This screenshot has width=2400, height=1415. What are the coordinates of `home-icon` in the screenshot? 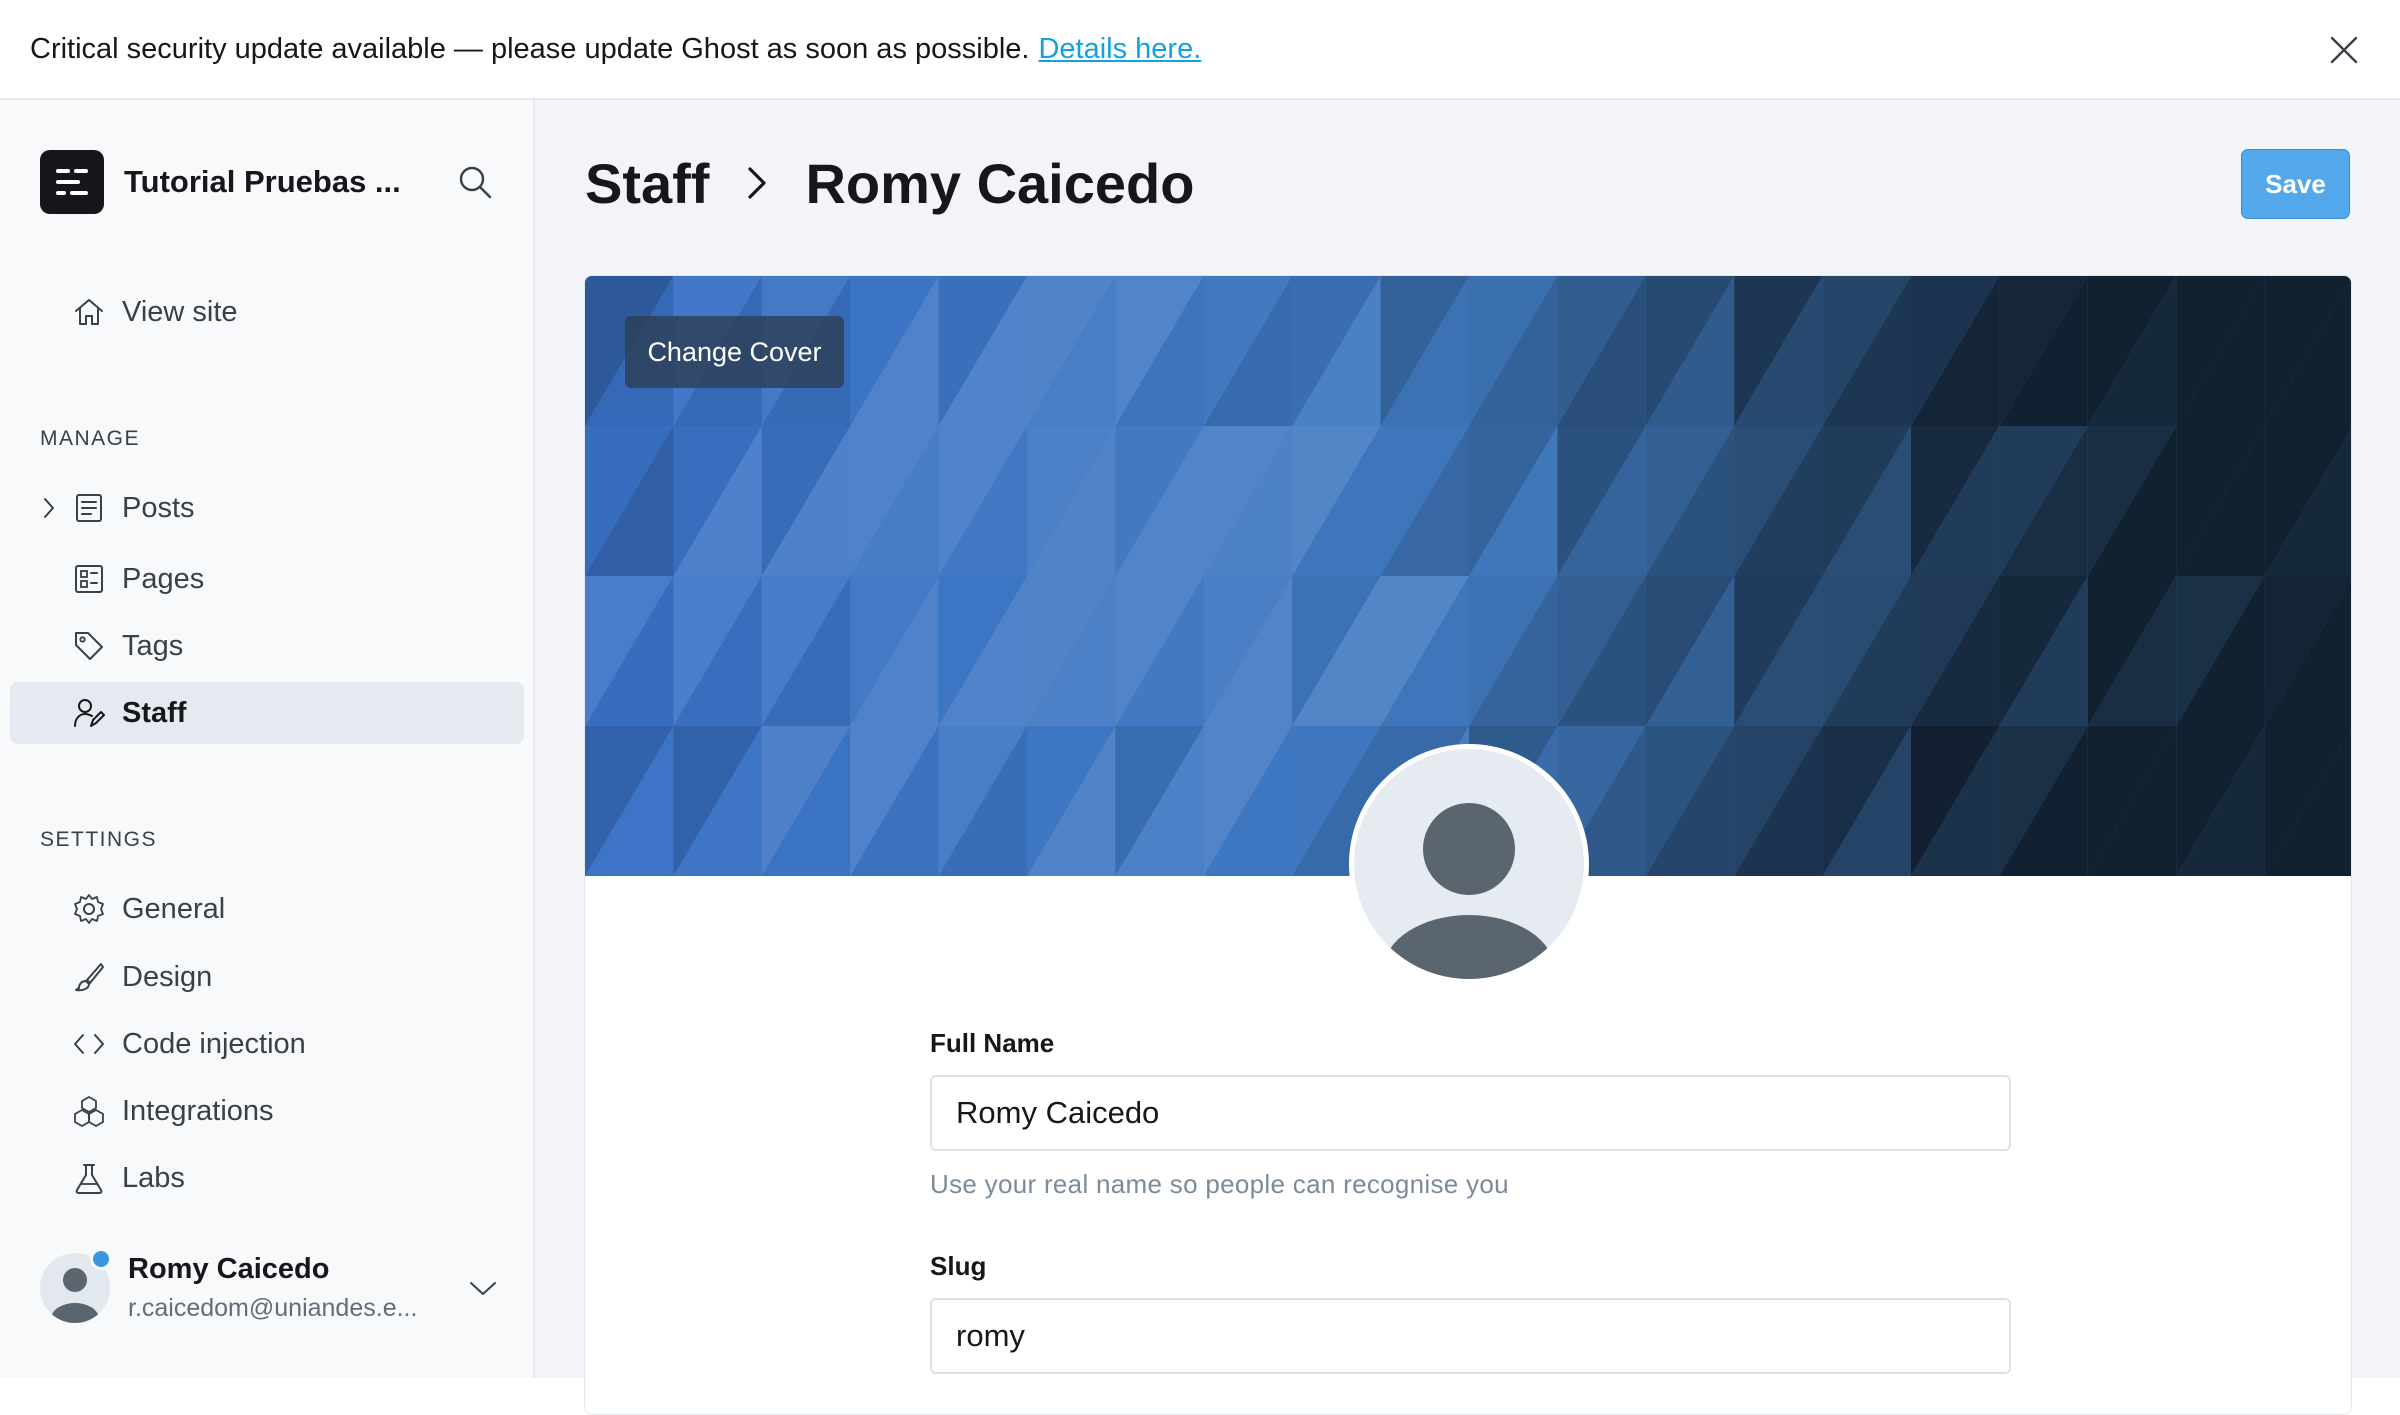 It's located at (89, 312).